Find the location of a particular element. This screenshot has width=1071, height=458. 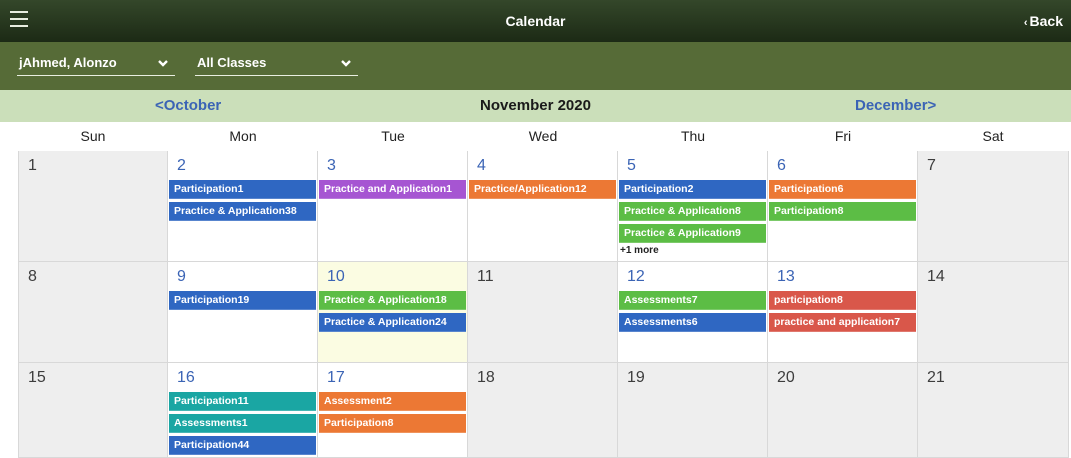

calendar-event: Participation19 is located at coordinates (242, 300).